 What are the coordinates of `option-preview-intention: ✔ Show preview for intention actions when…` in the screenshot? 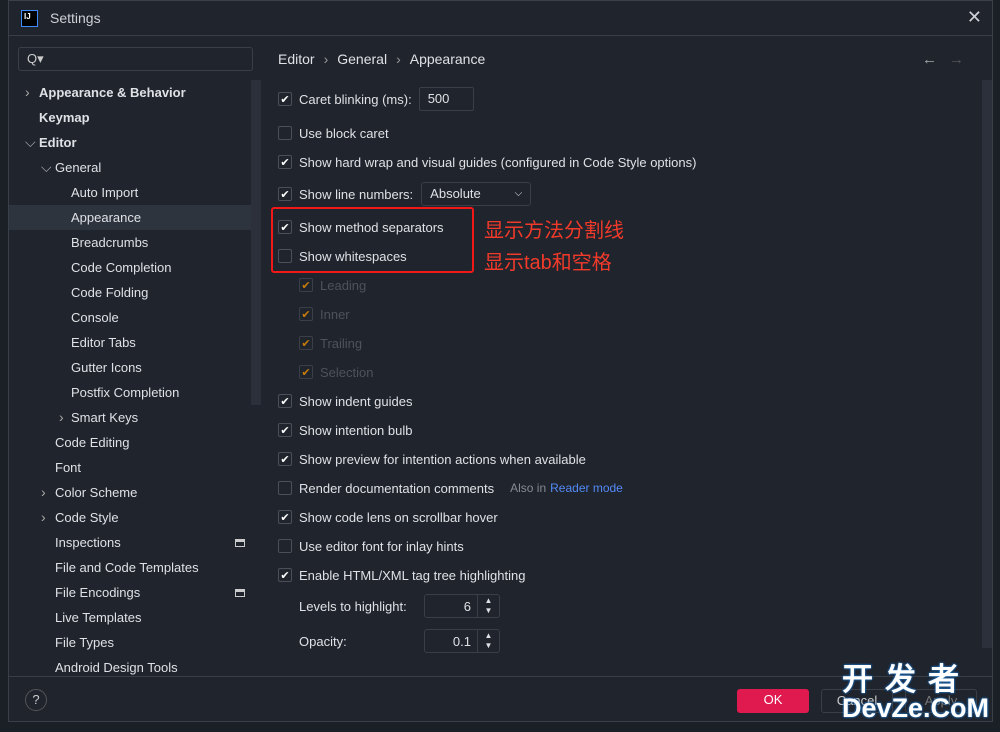 It's located at (432, 459).